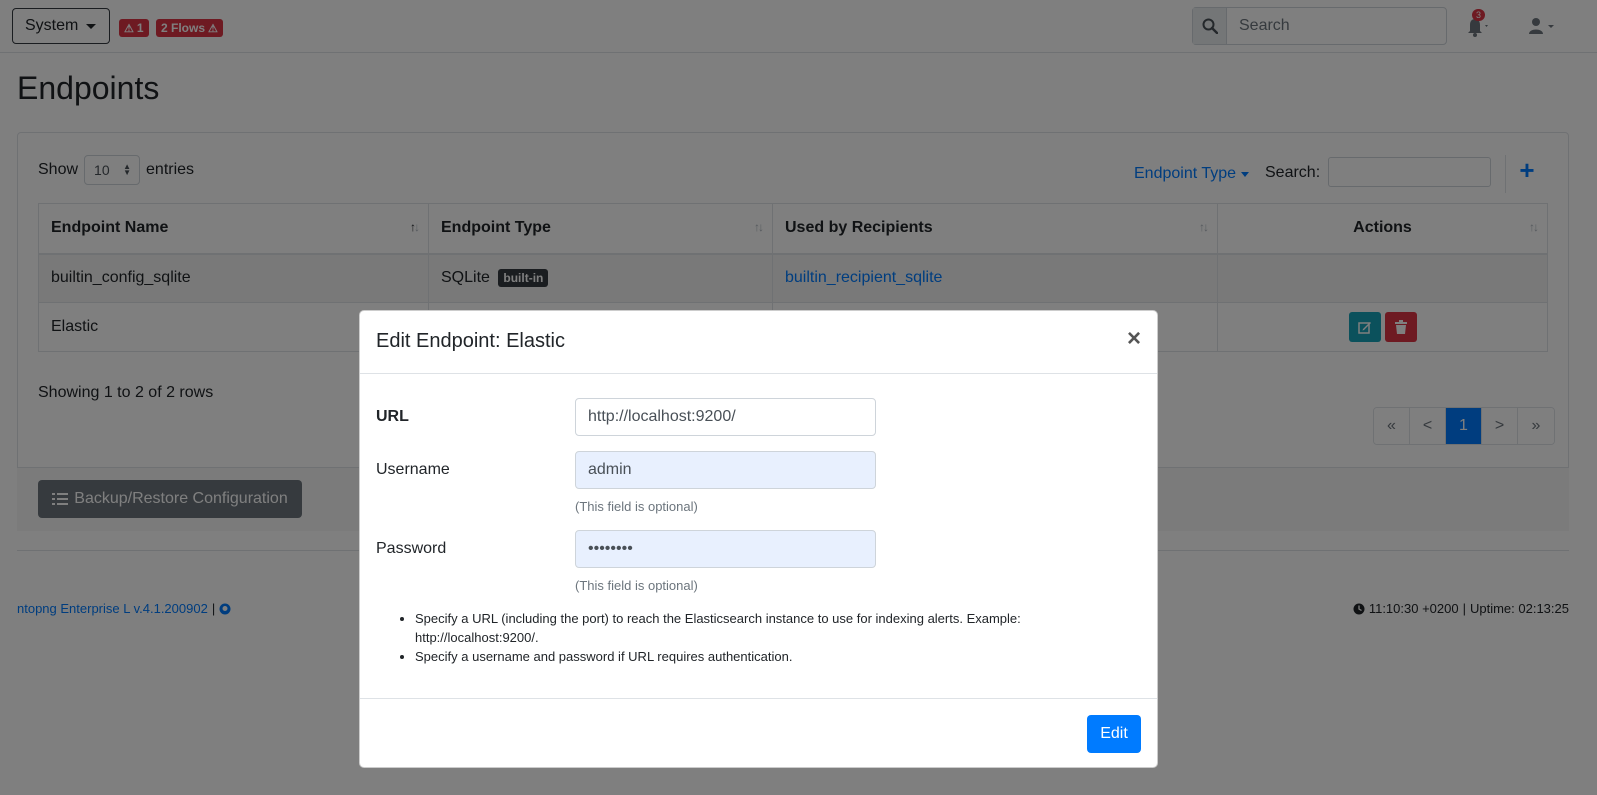  I want to click on password-field: ••••••••, so click(725, 549).